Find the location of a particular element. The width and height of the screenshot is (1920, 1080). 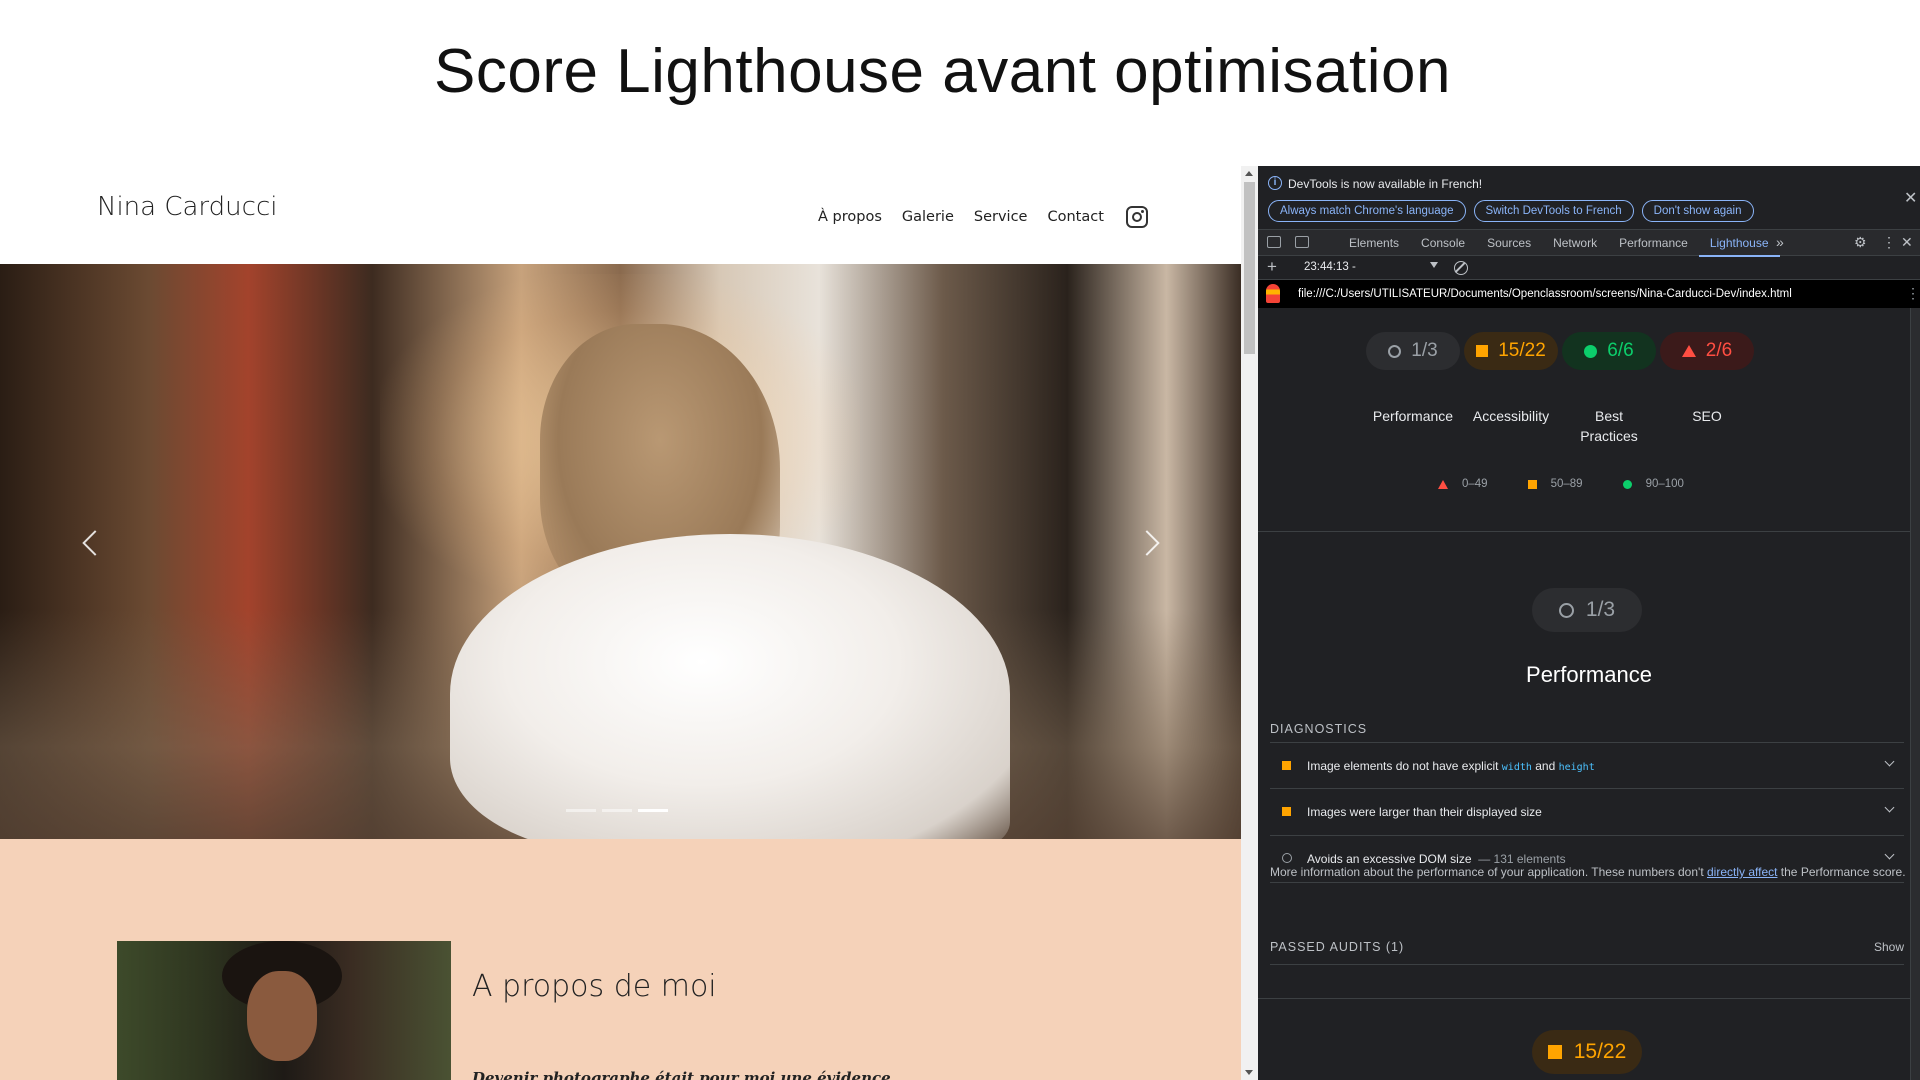

nav-link-galerie: Galerie is located at coordinates (928, 217).